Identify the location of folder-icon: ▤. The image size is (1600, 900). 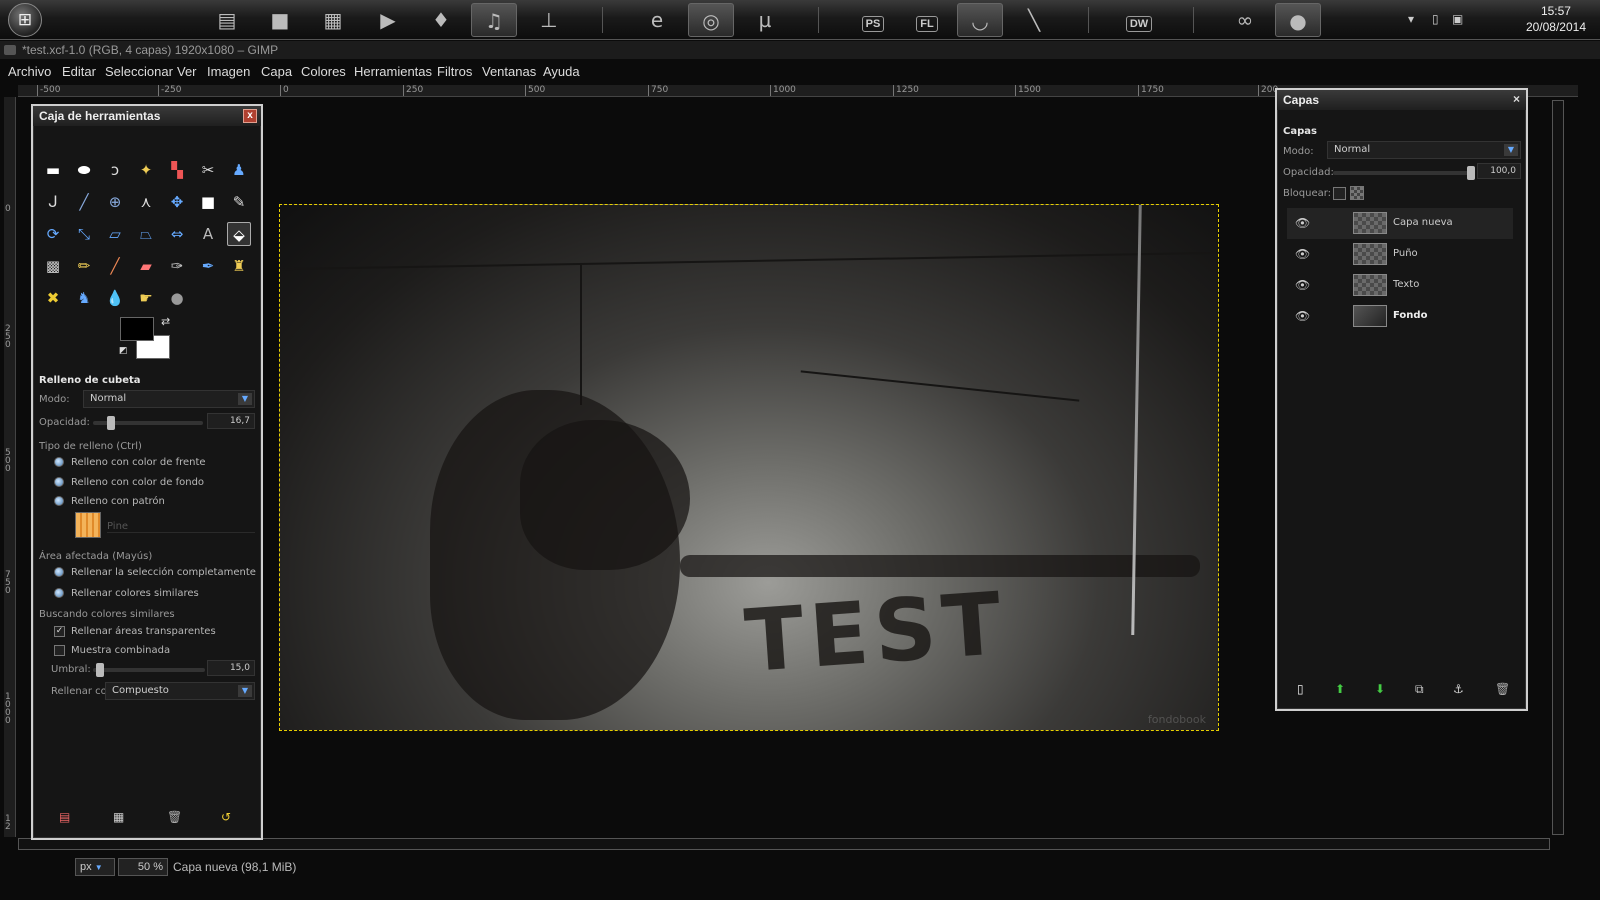
(227, 20).